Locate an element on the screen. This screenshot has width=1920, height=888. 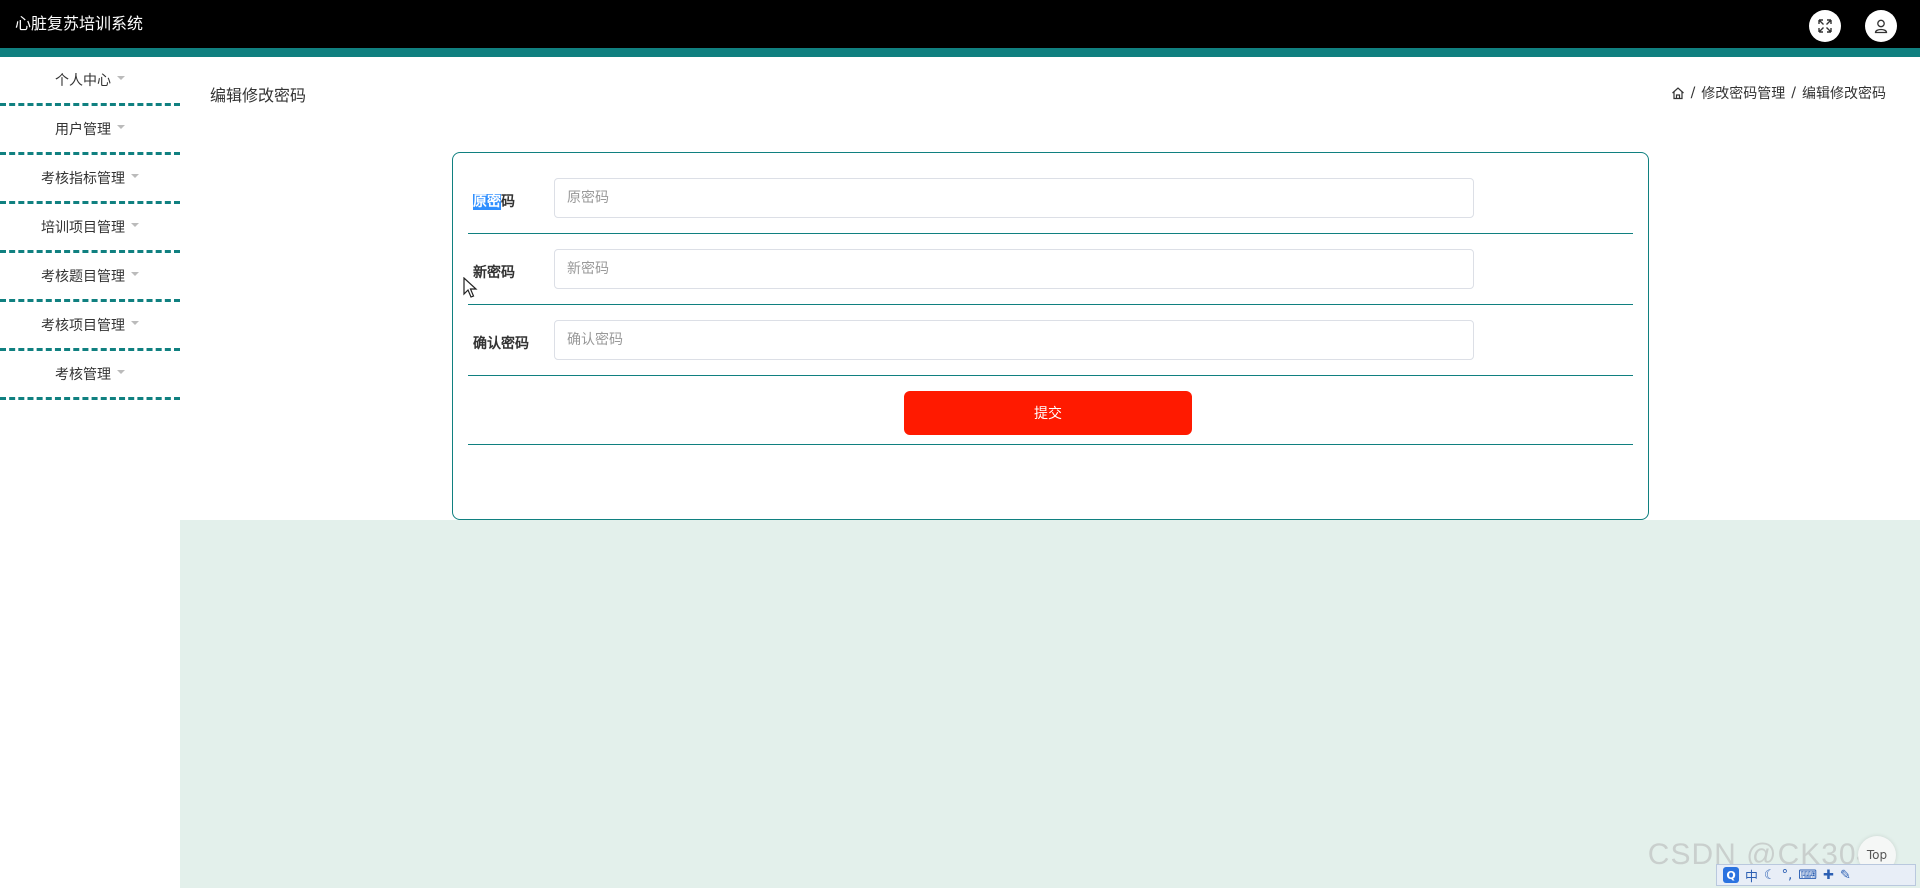
form-row-old-password: 原密码 is located at coordinates (1050, 205).